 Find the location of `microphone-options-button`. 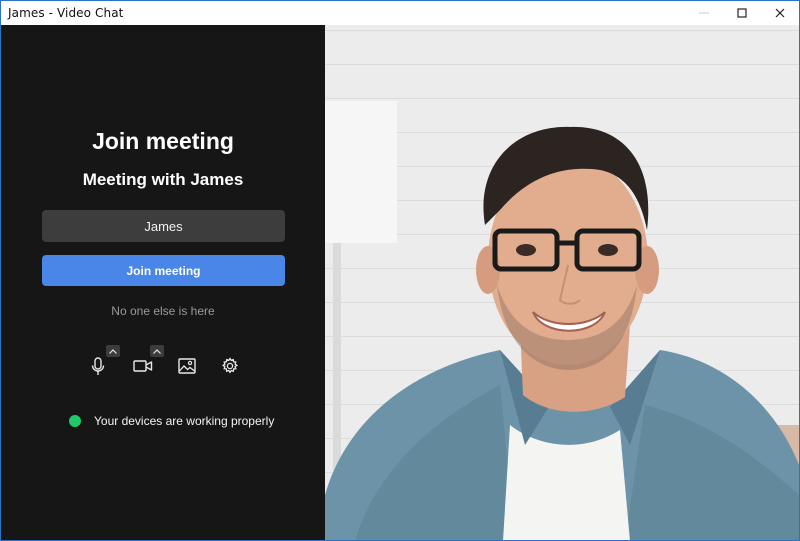

microphone-options-button is located at coordinates (113, 351).